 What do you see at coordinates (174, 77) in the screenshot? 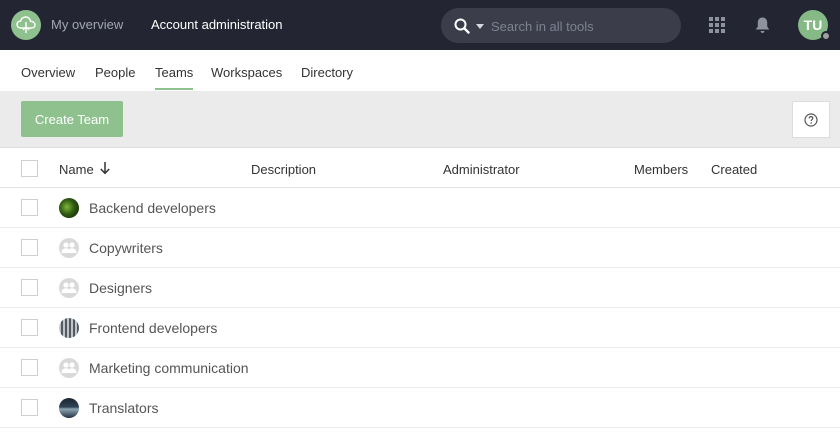
I see `tab-teams: Teams` at bounding box center [174, 77].